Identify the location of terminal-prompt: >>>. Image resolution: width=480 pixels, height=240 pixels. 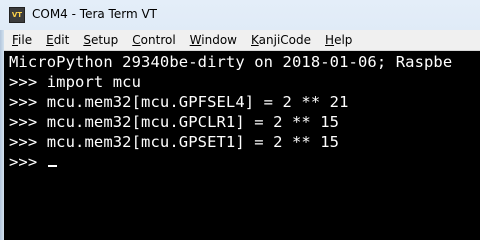
(28, 162).